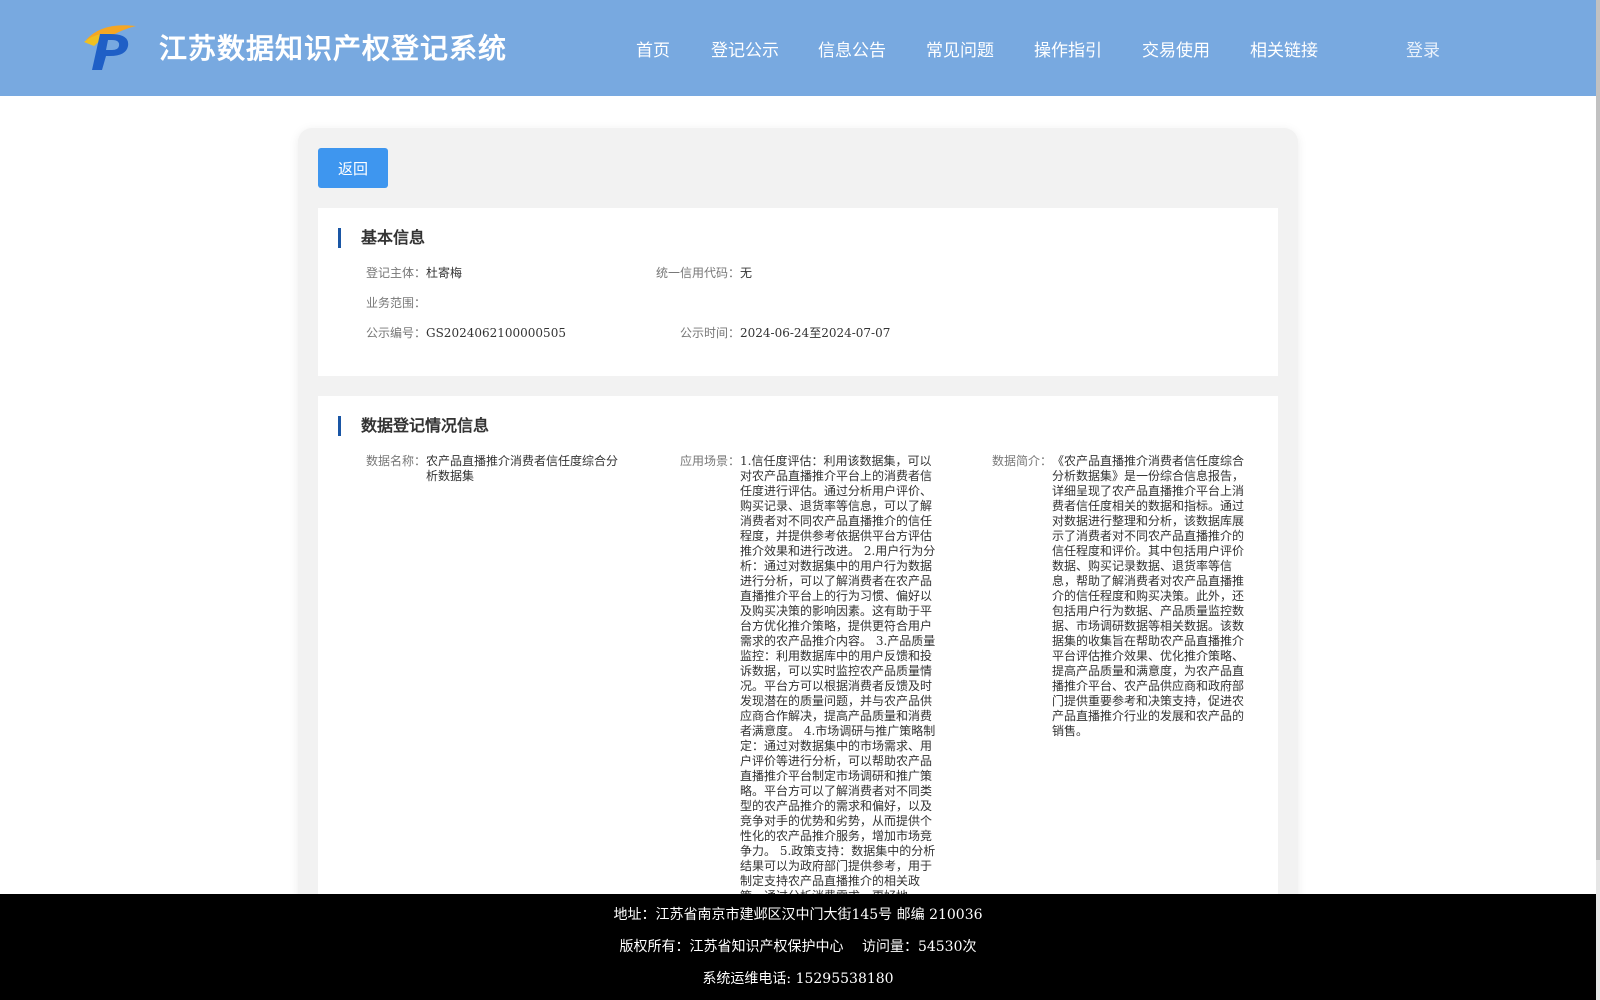 The width and height of the screenshot is (1600, 1000). Describe the element at coordinates (1423, 48) in the screenshot. I see `login-link: 登录` at that location.